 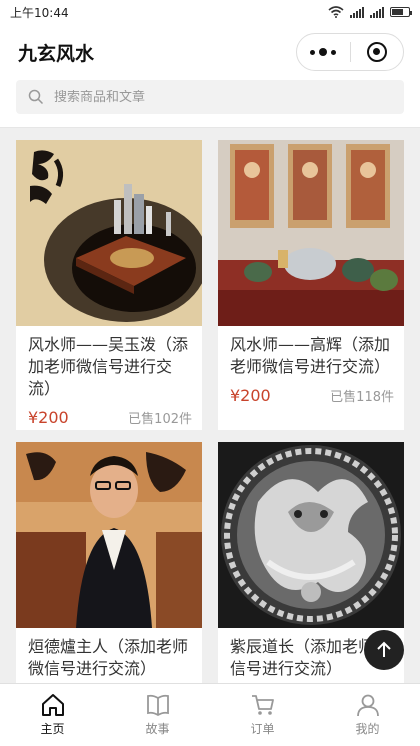 I want to click on search-bar, so click(x=210, y=104).